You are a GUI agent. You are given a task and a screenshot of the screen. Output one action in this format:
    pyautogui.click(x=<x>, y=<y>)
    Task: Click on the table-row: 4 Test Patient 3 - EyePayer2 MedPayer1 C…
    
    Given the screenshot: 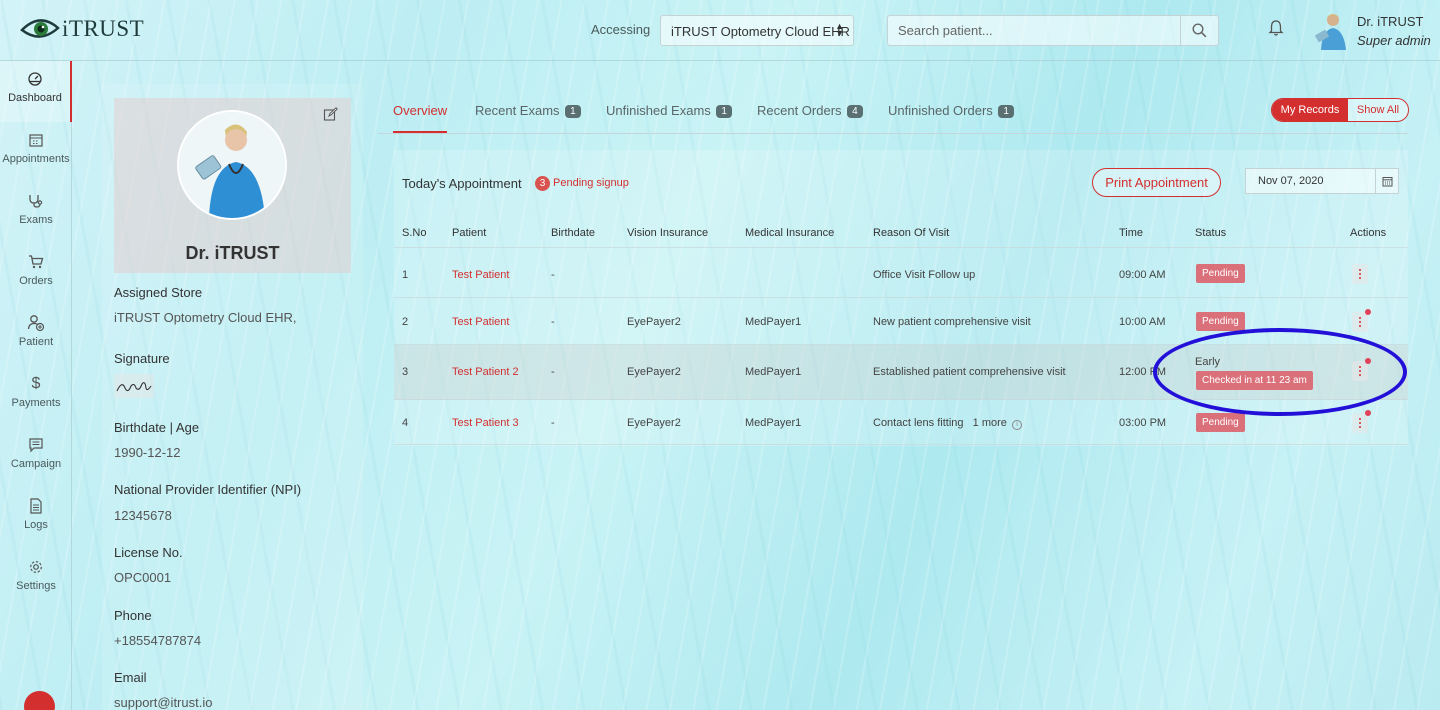 What is the action you would take?
    pyautogui.click(x=901, y=422)
    